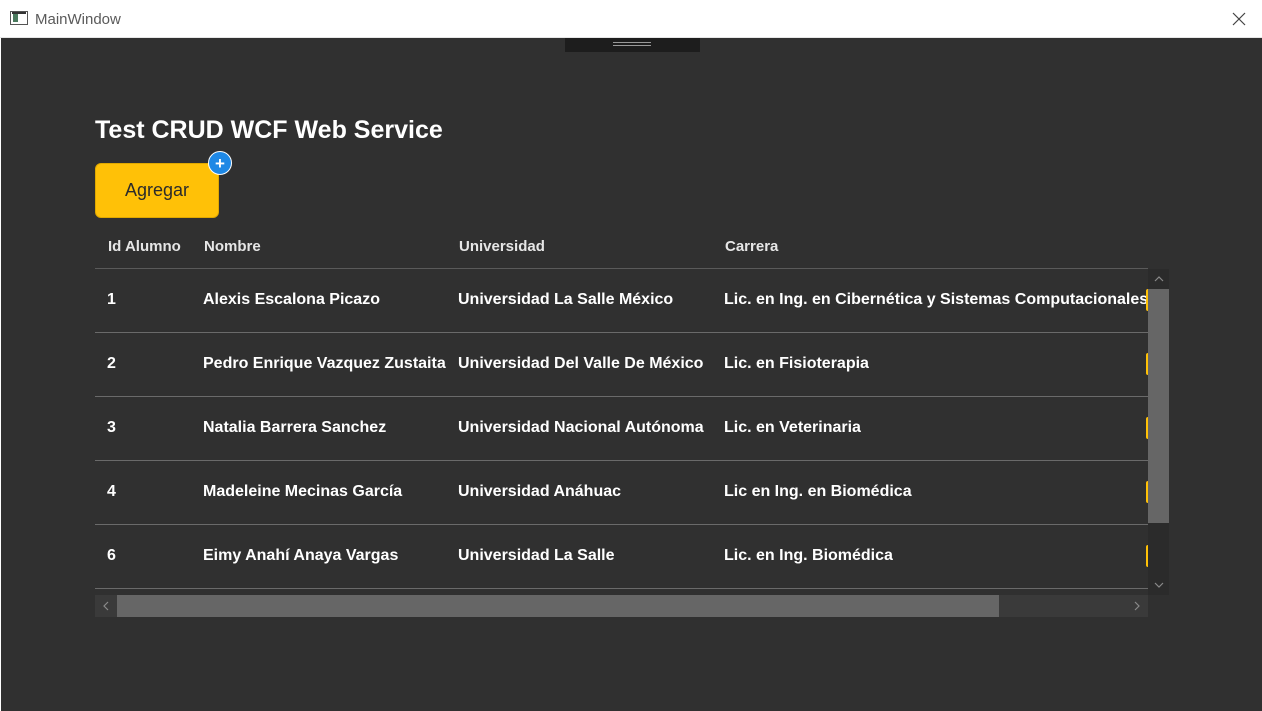  I want to click on scroll-left-button, so click(106, 606).